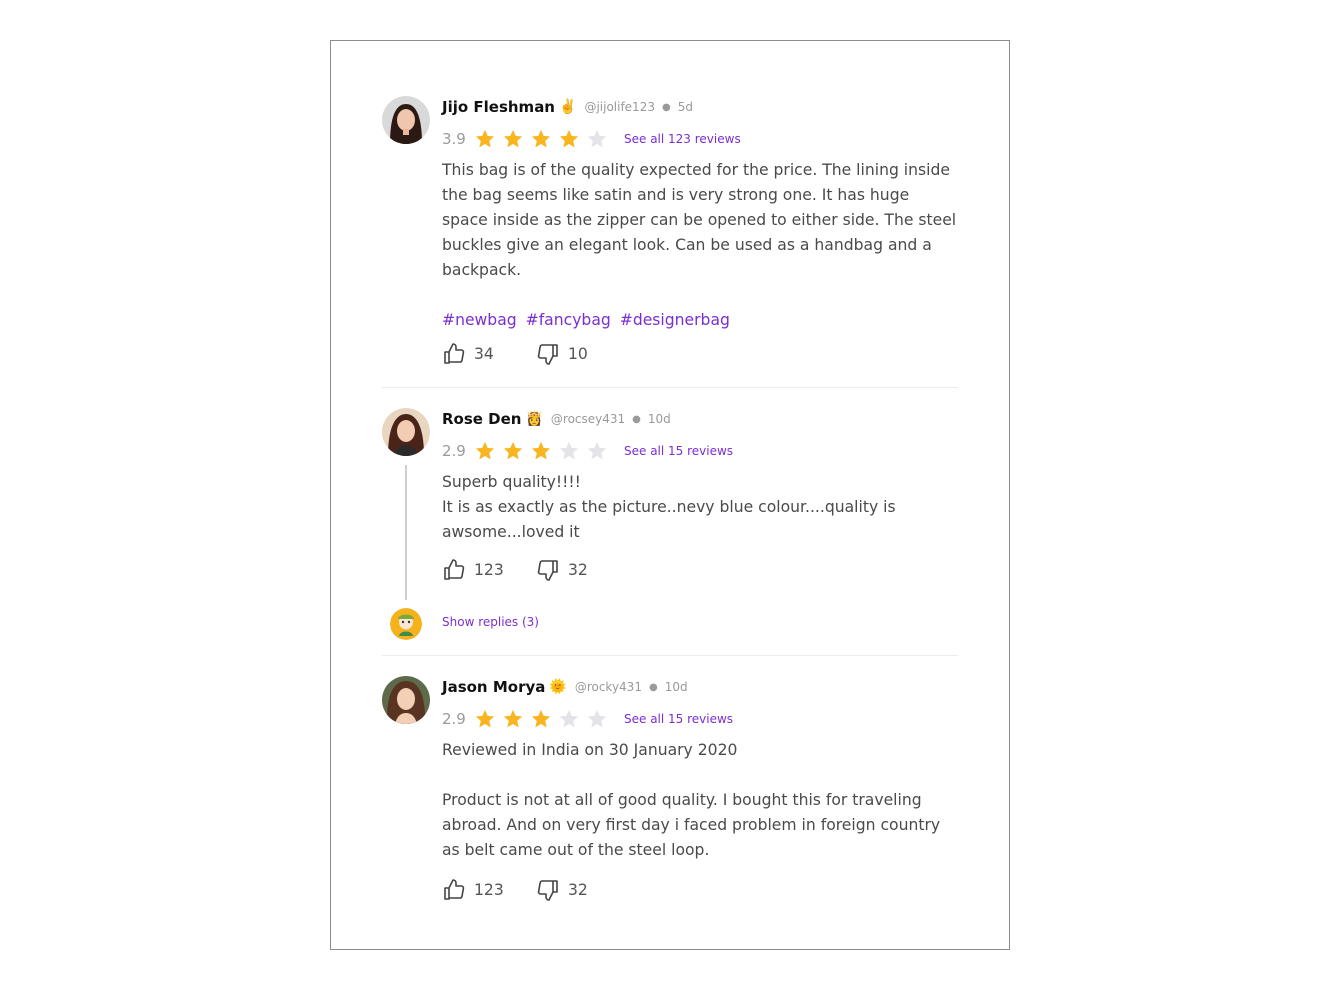 The height and width of the screenshot is (990, 1340). I want to click on dislike-button: 10, so click(562, 354).